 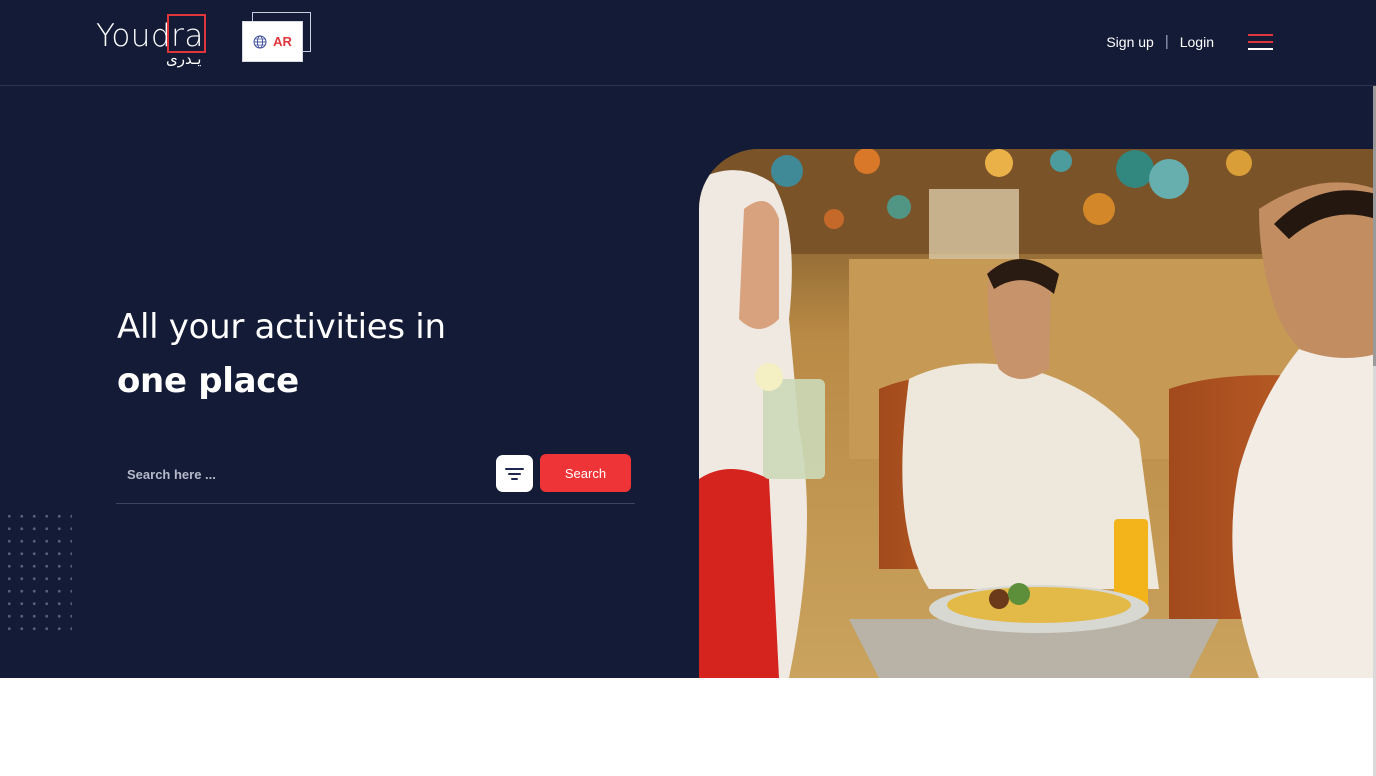 What do you see at coordinates (1260, 35) in the screenshot?
I see `menu-bar-top` at bounding box center [1260, 35].